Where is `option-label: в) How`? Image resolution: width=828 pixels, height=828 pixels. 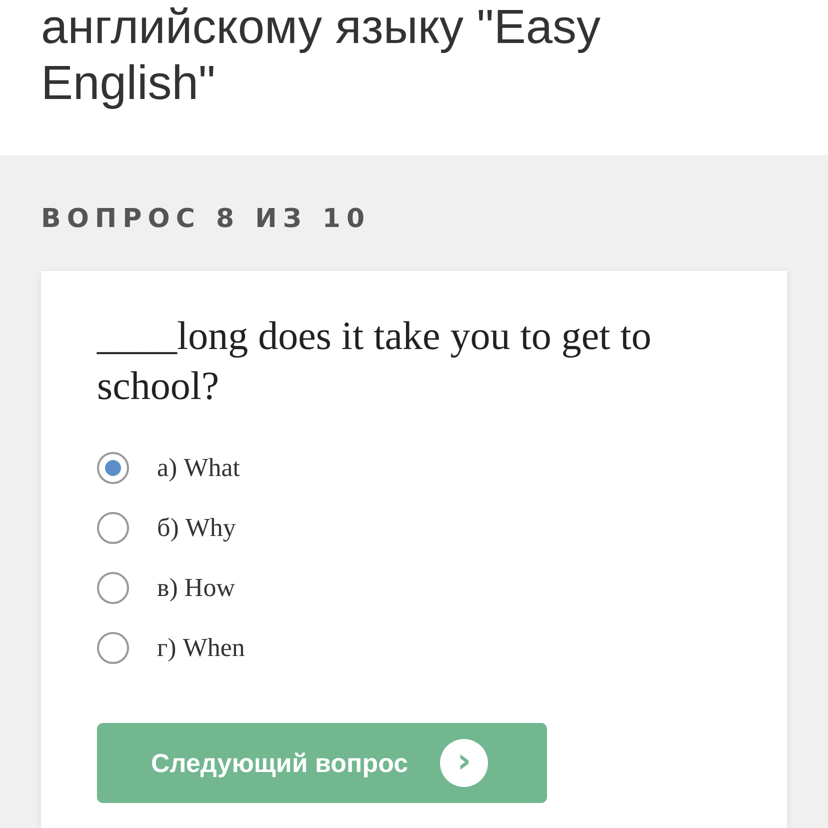 option-label: в) How is located at coordinates (196, 588).